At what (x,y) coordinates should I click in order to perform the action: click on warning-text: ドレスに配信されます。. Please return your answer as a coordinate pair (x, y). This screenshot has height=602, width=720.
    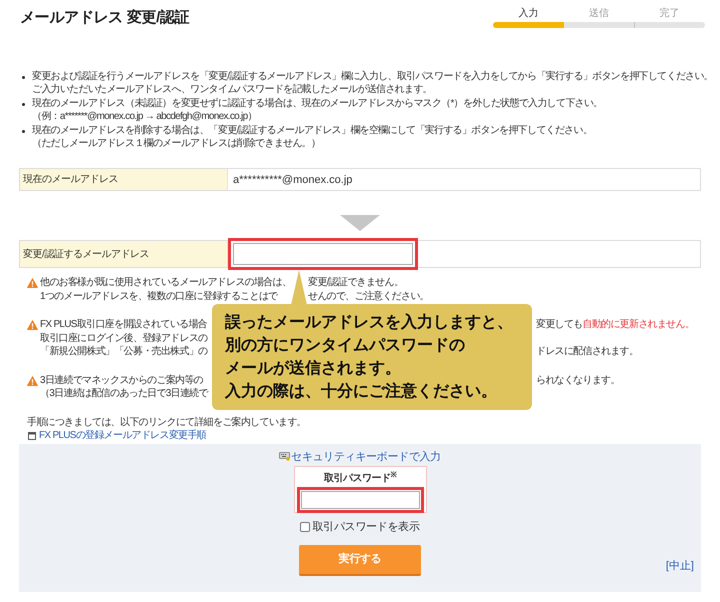
    Looking at the image, I should click on (587, 352).